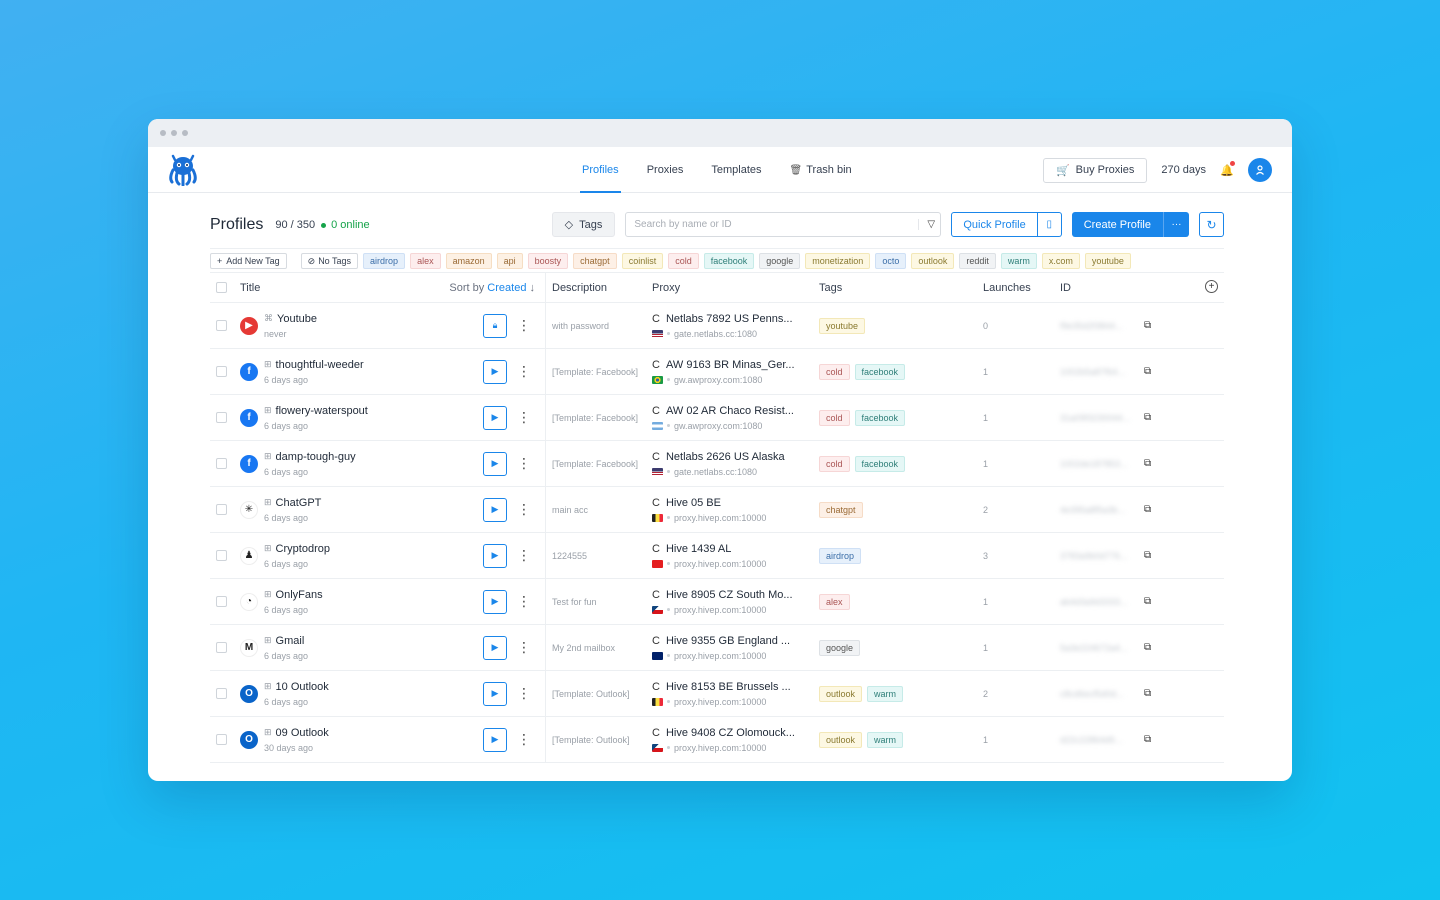  What do you see at coordinates (303, 549) in the screenshot?
I see `profile-name: Cryptodrop` at bounding box center [303, 549].